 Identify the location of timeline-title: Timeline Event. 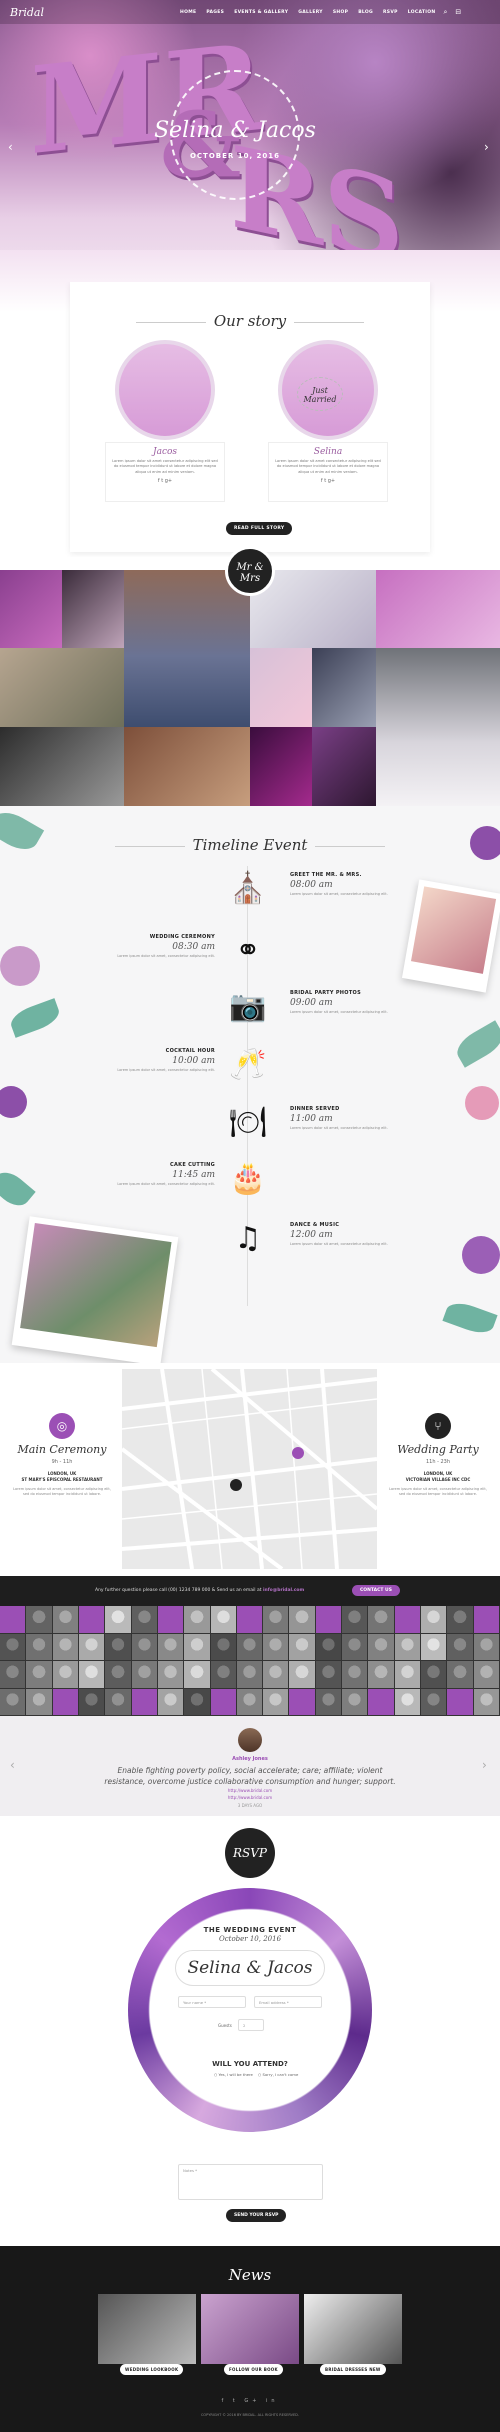
(250, 845).